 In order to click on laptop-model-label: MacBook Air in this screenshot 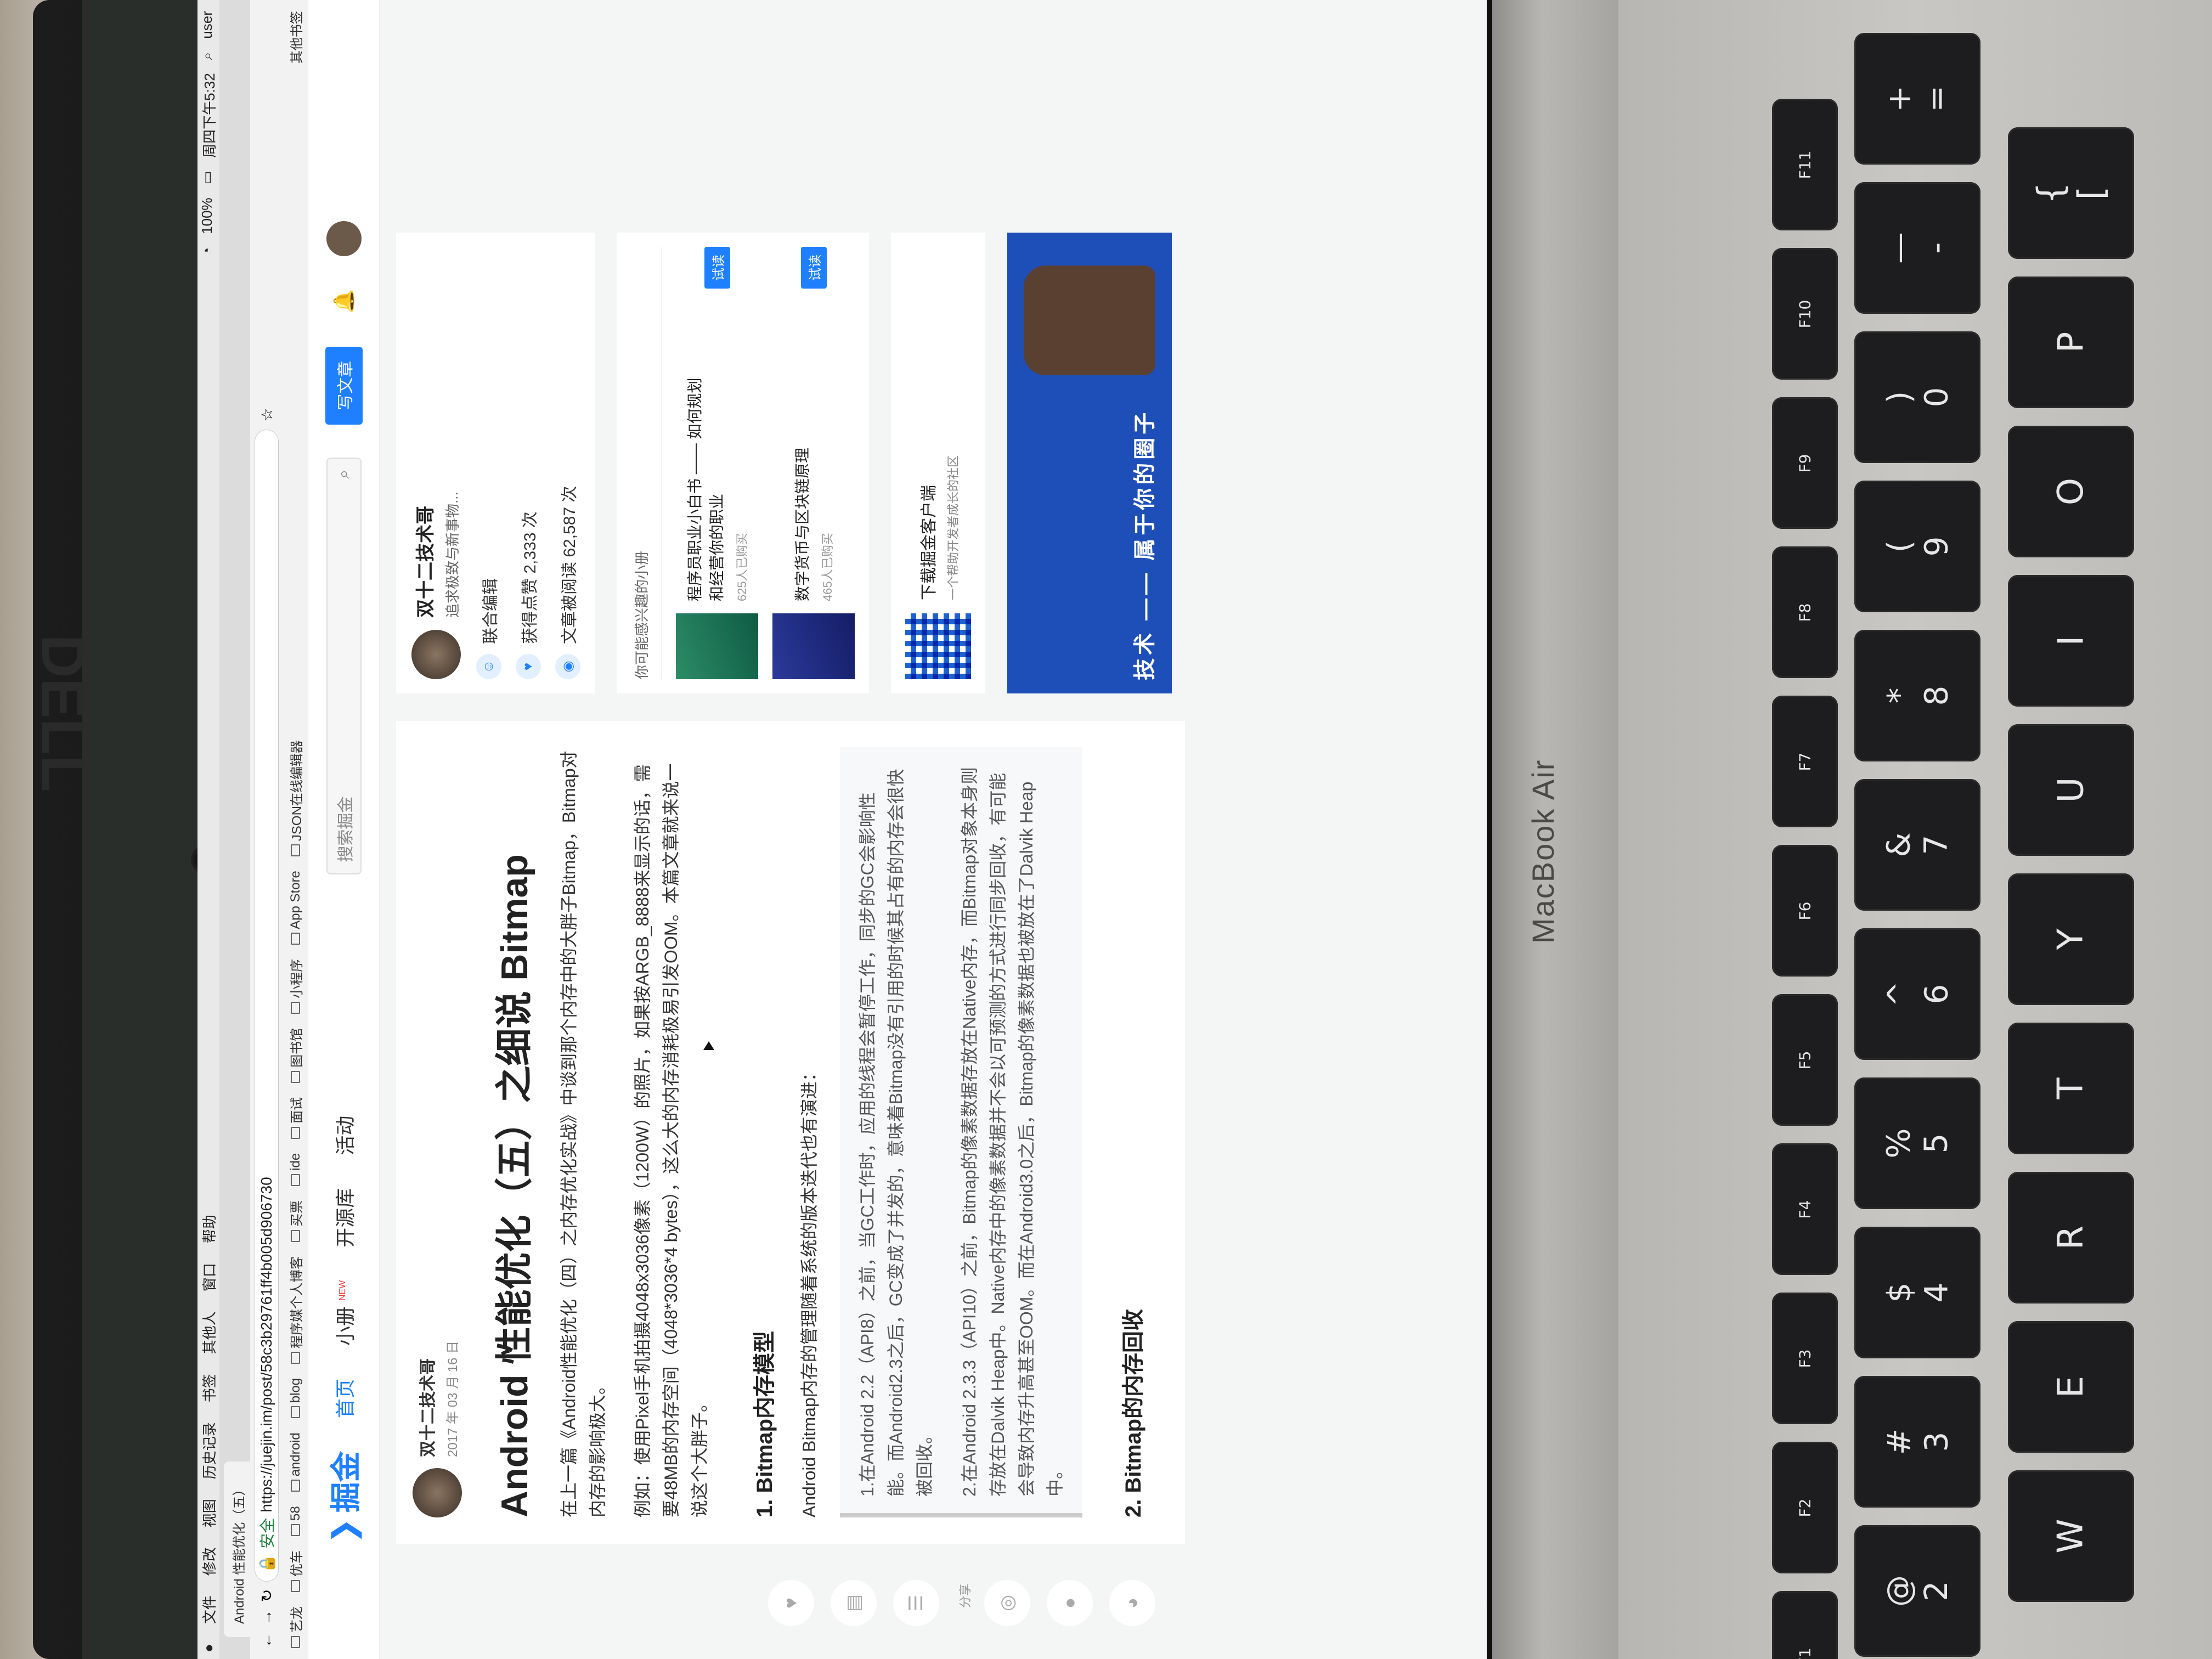, I will do `click(1543, 852)`.